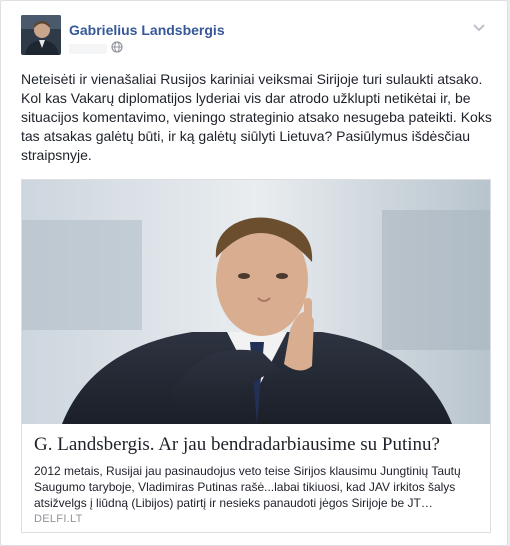 Image resolution: width=510 pixels, height=546 pixels. What do you see at coordinates (88, 49) in the screenshot?
I see `post-timestamp` at bounding box center [88, 49].